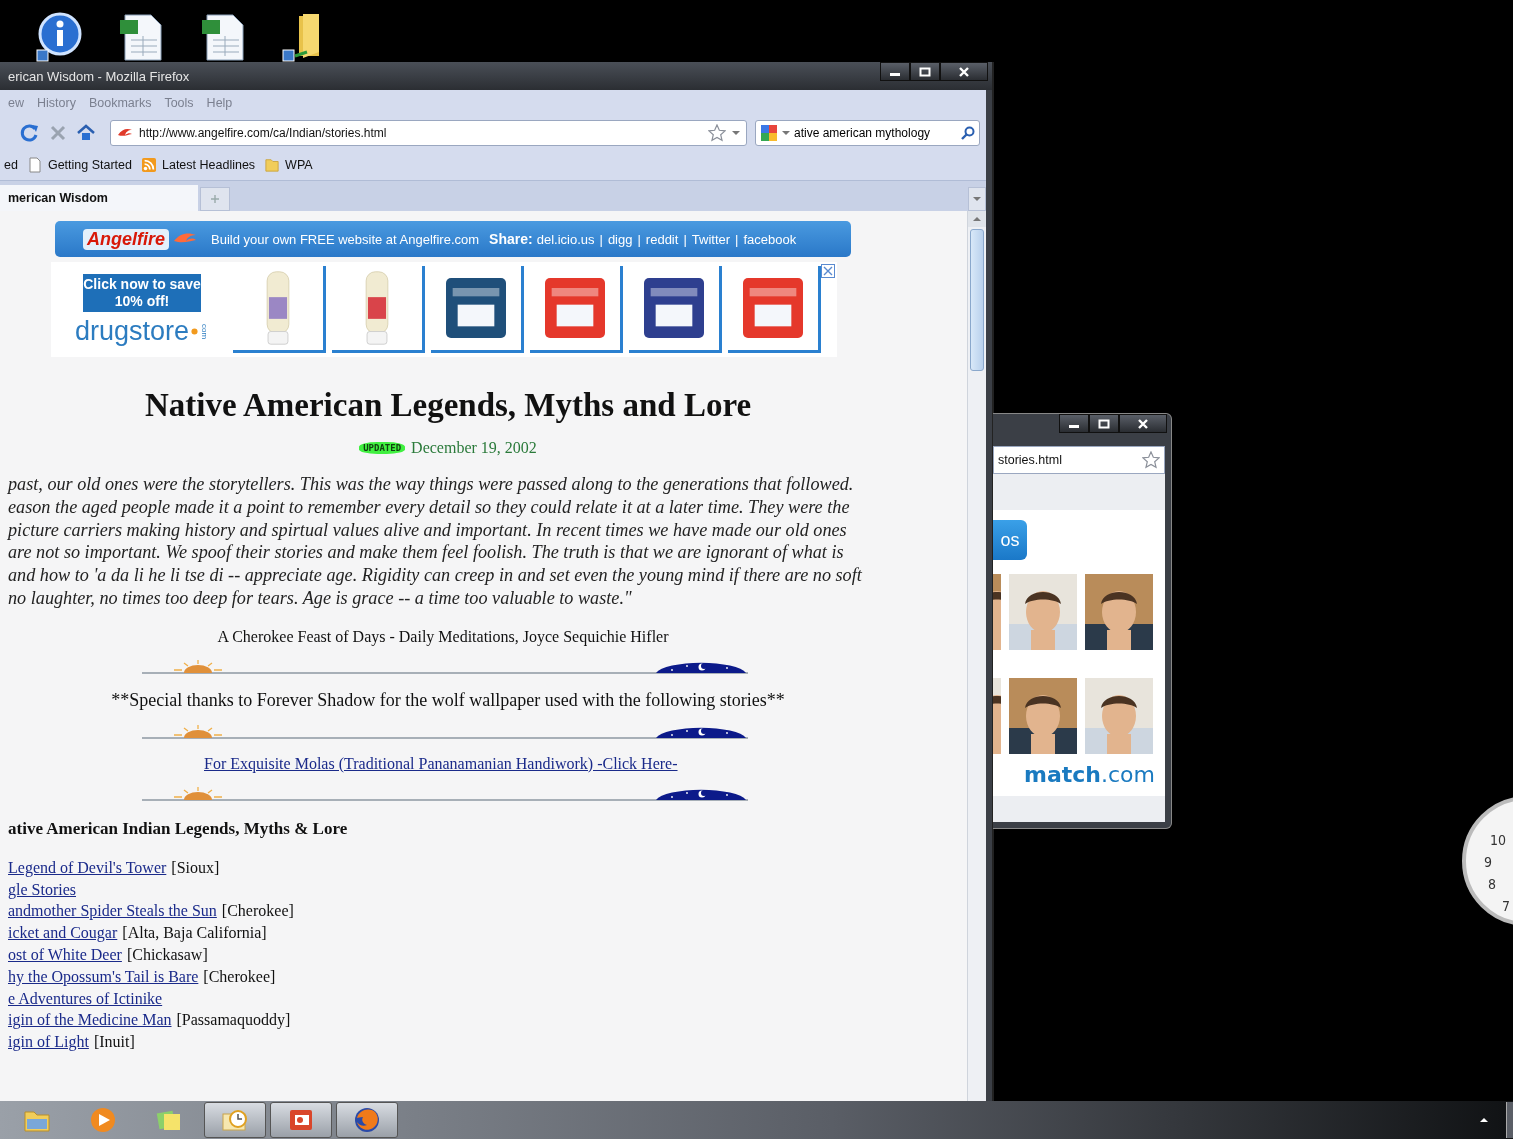 This screenshot has width=1513, height=1139. Describe the element at coordinates (662, 239) in the screenshot. I see `share-link: reddit` at that location.